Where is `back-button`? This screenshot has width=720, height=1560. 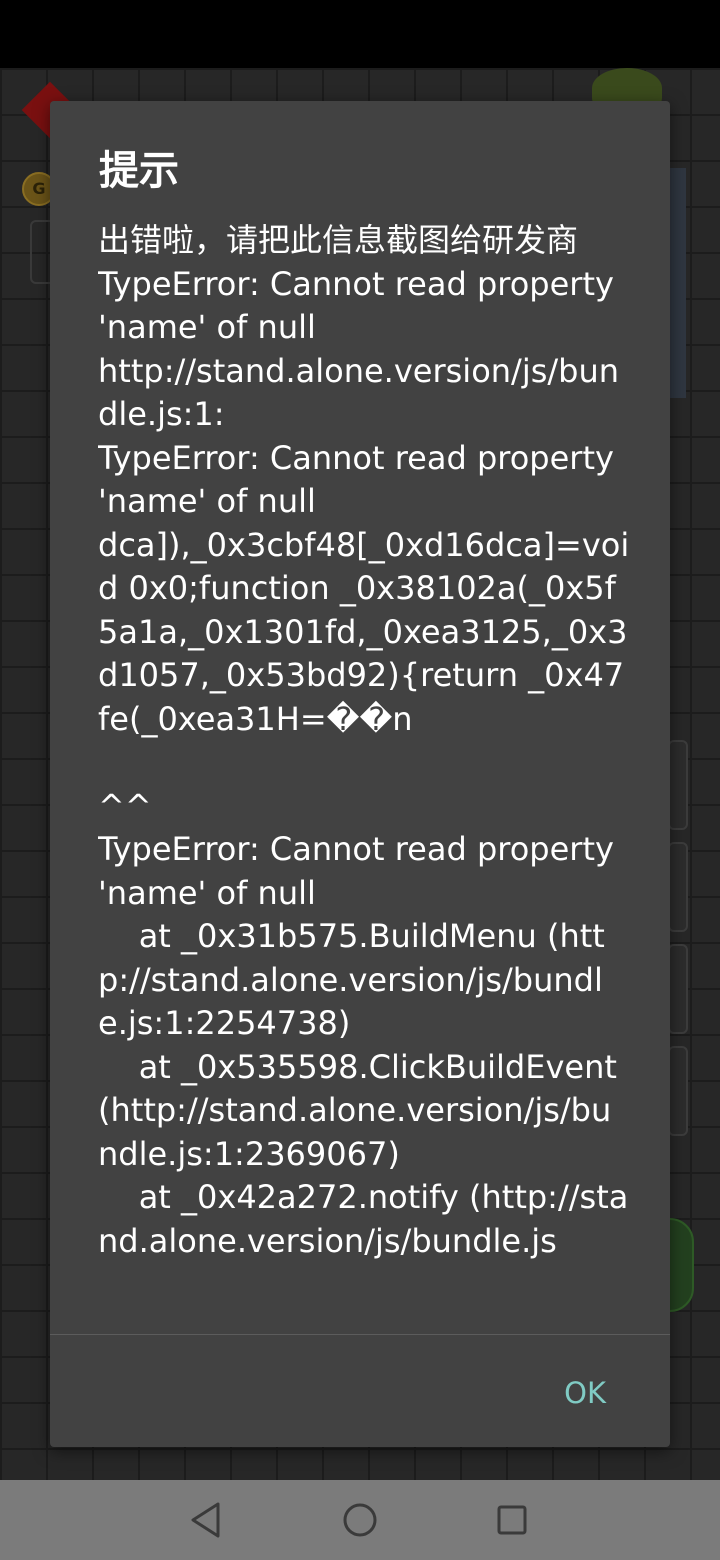 back-button is located at coordinates (206, 1520).